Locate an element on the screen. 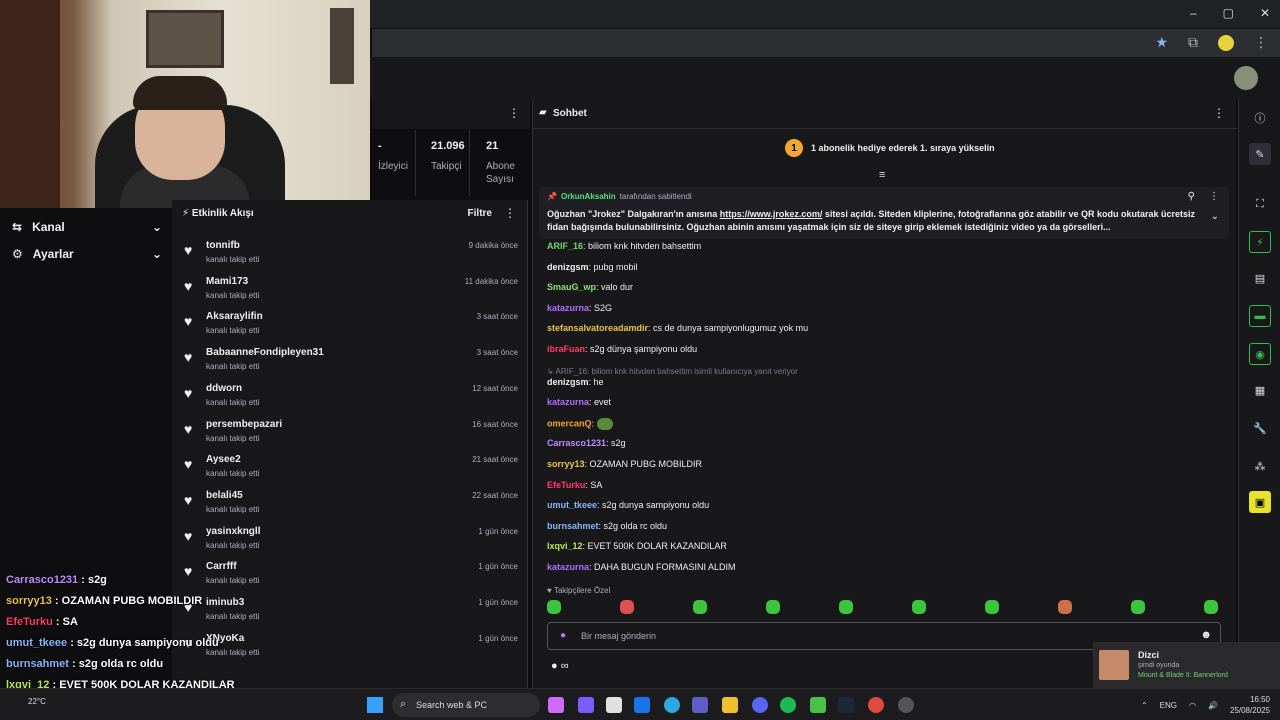 The width and height of the screenshot is (1280, 720). feed-item: ♥ tonnifb kanalı takip etti 9 dakika önce is located at coordinates (350, 256).